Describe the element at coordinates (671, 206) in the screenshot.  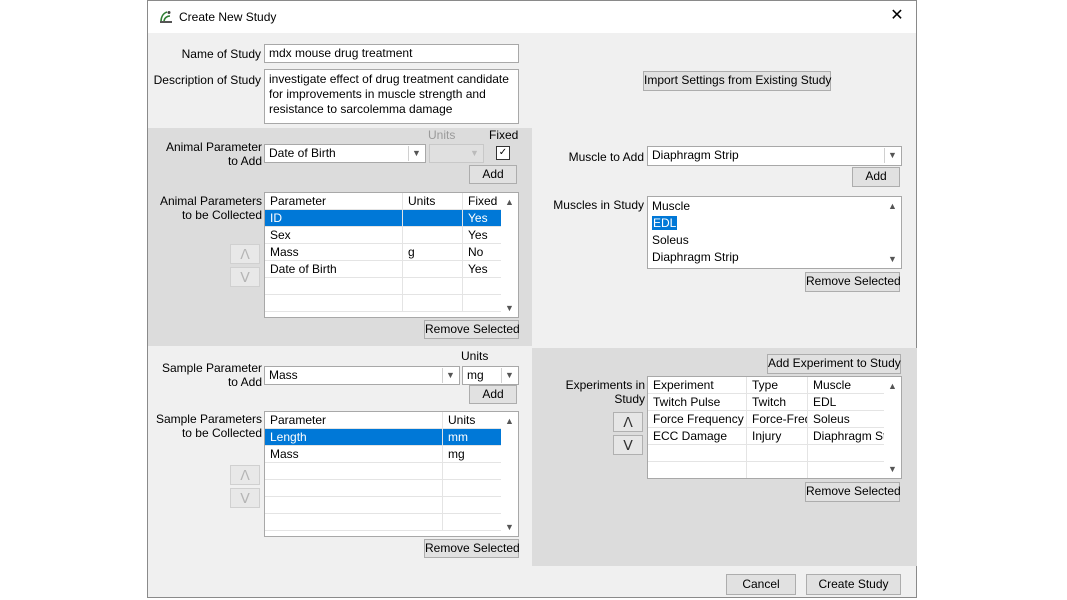
I see `list-item: Muscle` at that location.